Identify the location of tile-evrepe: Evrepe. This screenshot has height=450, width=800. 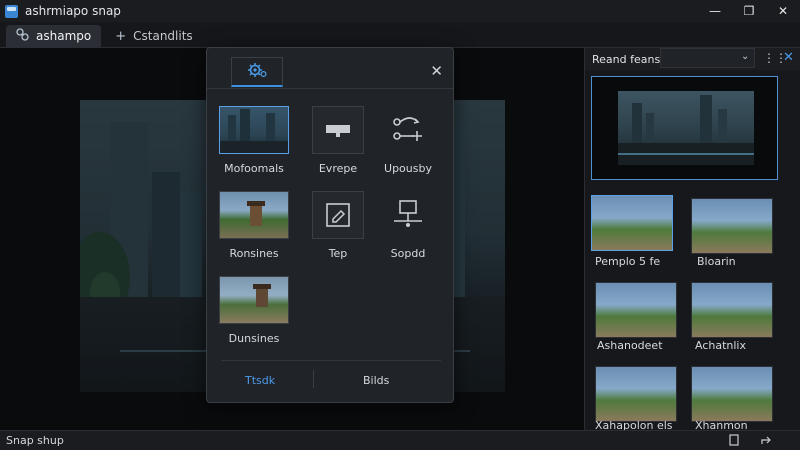
(338, 140).